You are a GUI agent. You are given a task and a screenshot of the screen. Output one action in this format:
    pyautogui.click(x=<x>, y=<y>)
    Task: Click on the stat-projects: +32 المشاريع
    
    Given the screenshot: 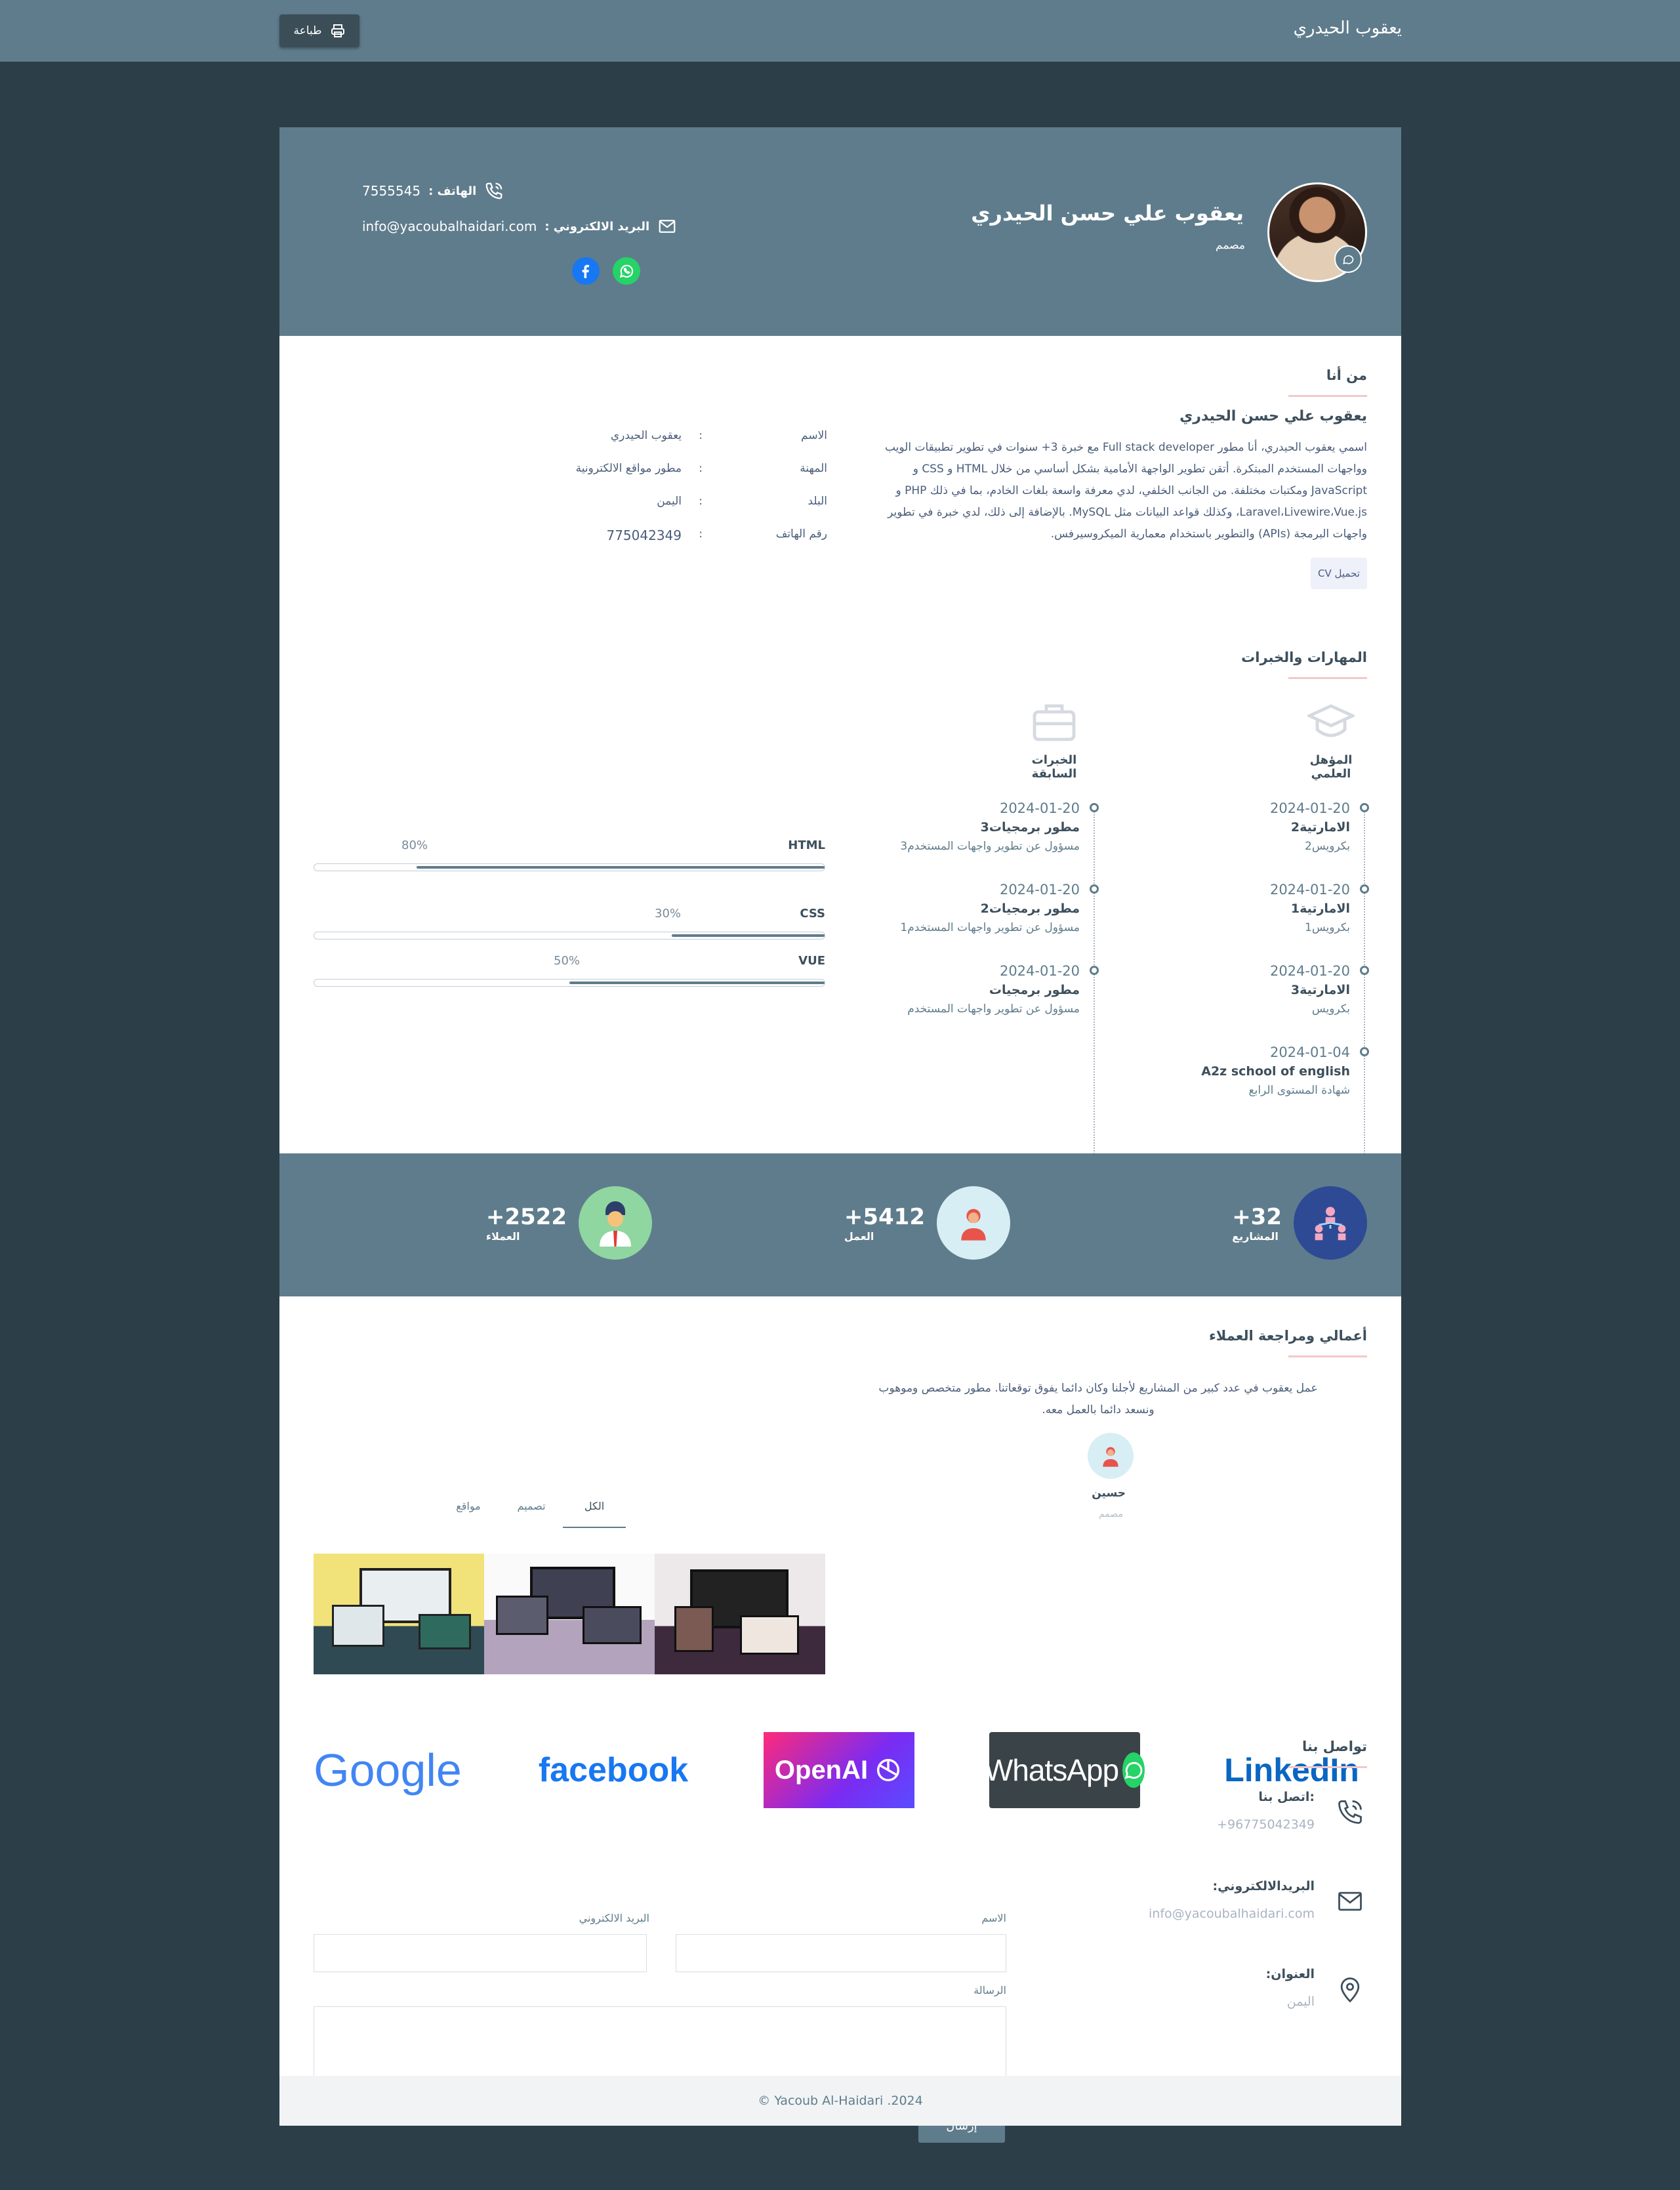 What is the action you would take?
    pyautogui.click(x=1299, y=1223)
    